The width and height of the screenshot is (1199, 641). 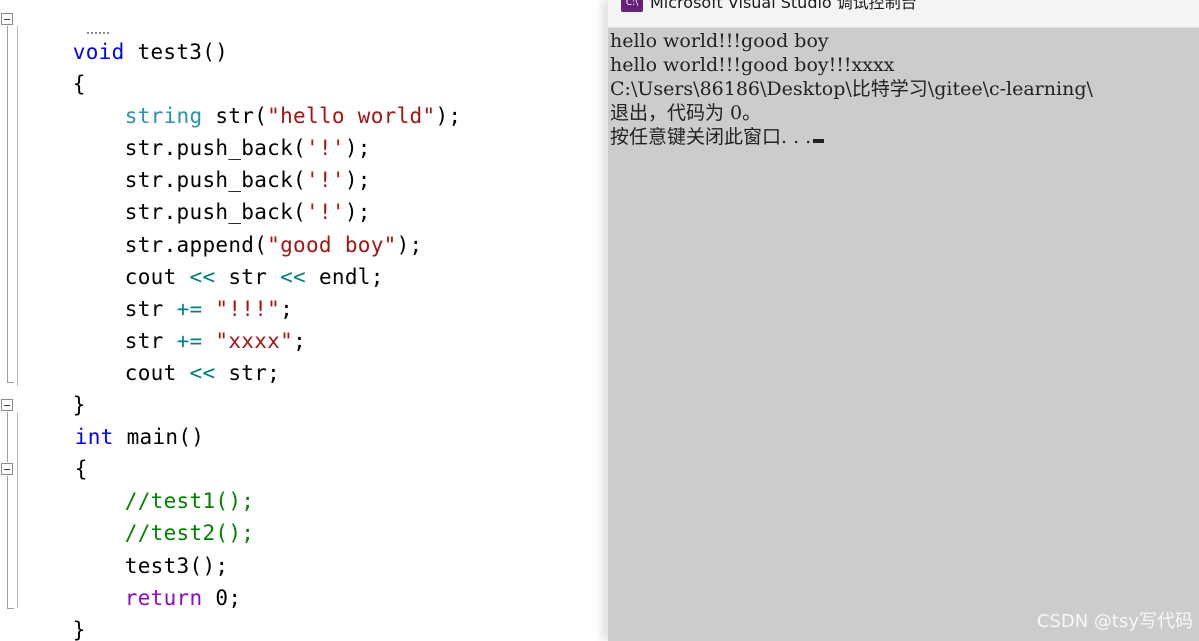 I want to click on code-line-17: test3();, so click(x=150, y=548).